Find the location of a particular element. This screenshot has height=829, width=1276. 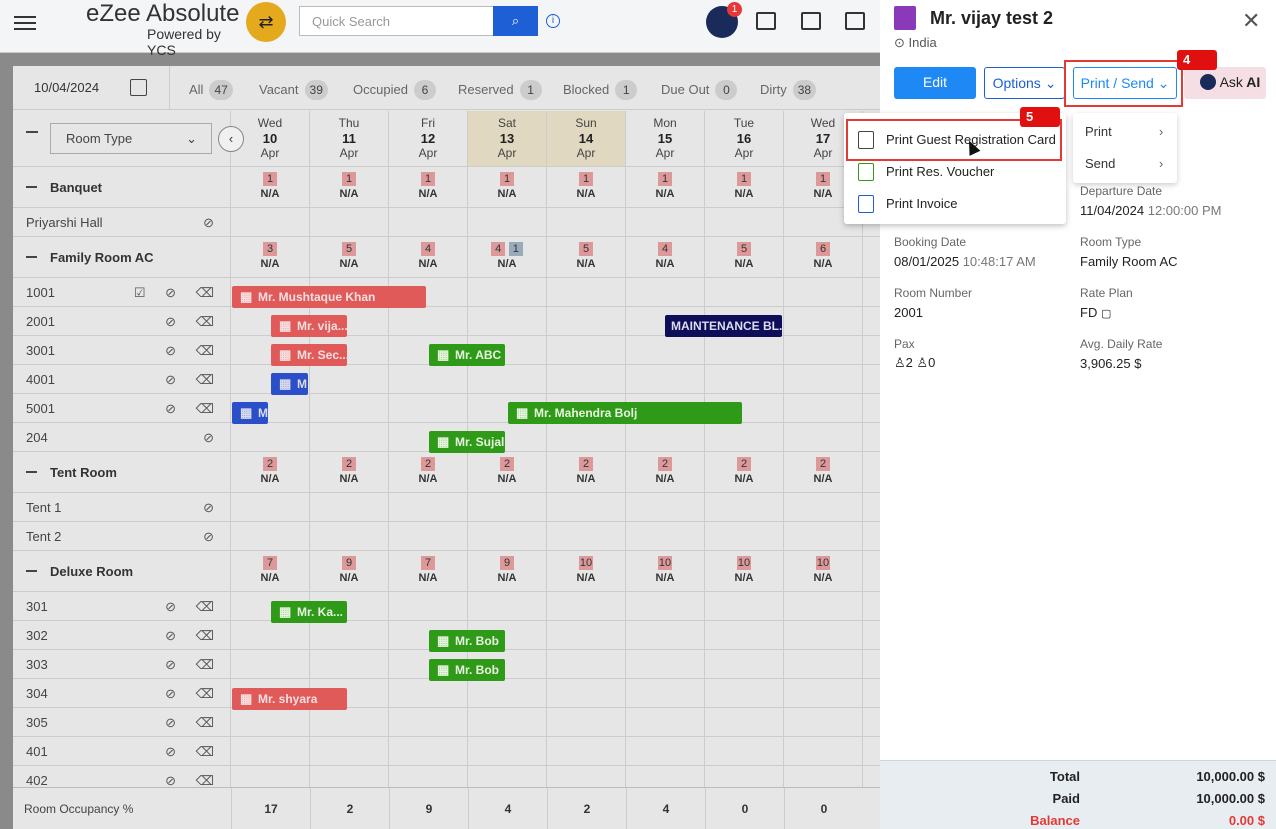

availability-cell: 10 N/A is located at coordinates (665, 571).